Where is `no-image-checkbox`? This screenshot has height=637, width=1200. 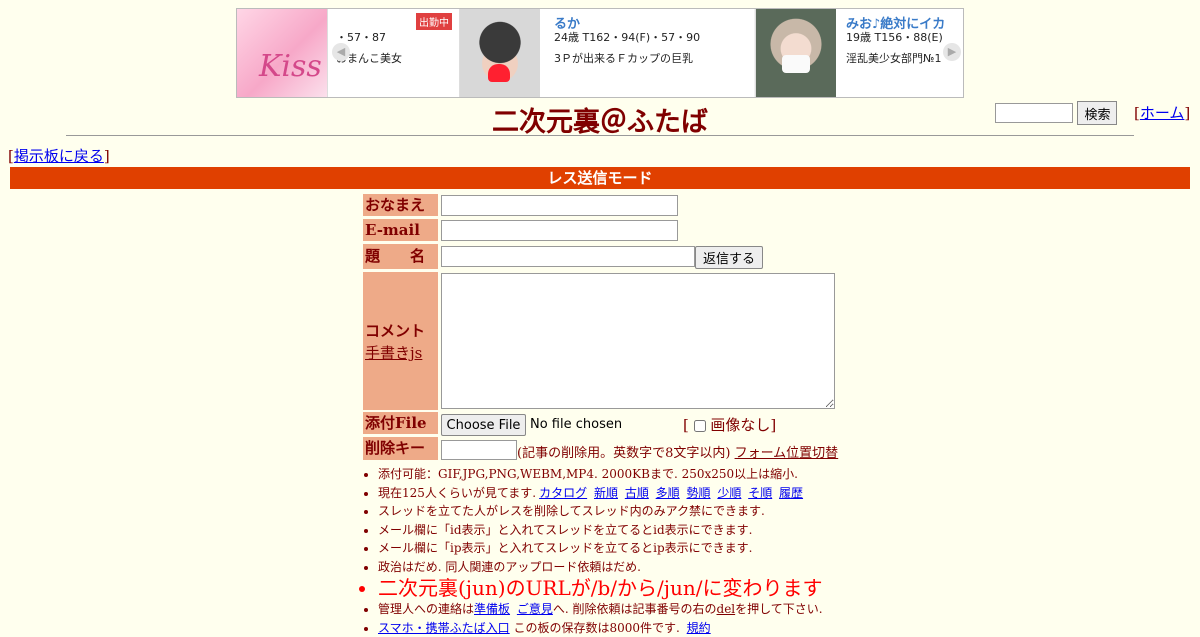
no-image-checkbox is located at coordinates (700, 426).